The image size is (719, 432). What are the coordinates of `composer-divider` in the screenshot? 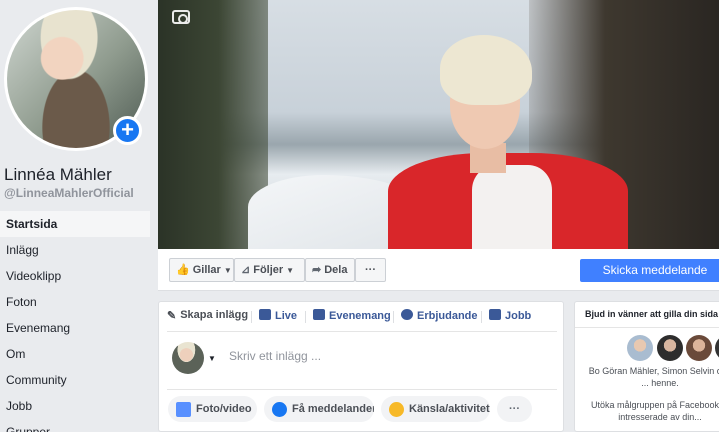 It's located at (362, 389).